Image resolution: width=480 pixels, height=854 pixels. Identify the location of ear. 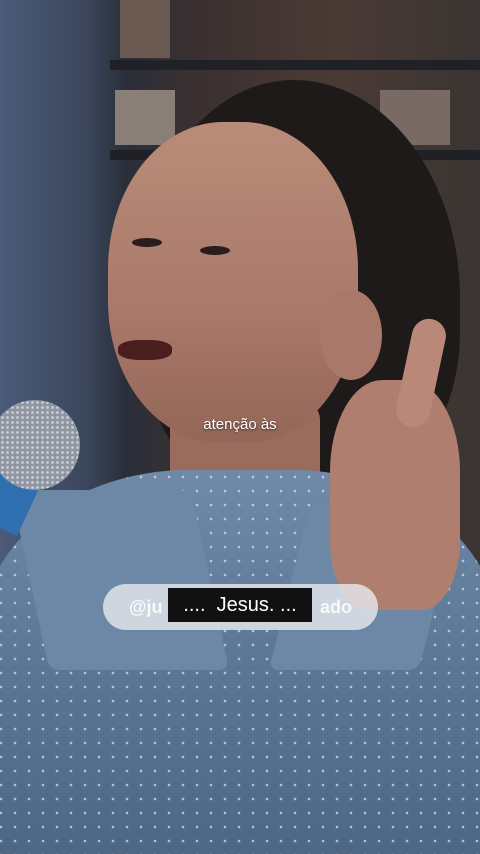
(351, 335).